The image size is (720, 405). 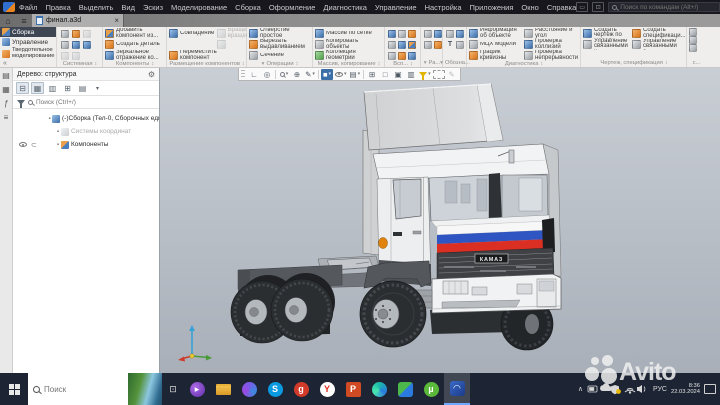 What do you see at coordinates (402, 44) in the screenshot?
I see `aux-spiral-icon` at bounding box center [402, 44].